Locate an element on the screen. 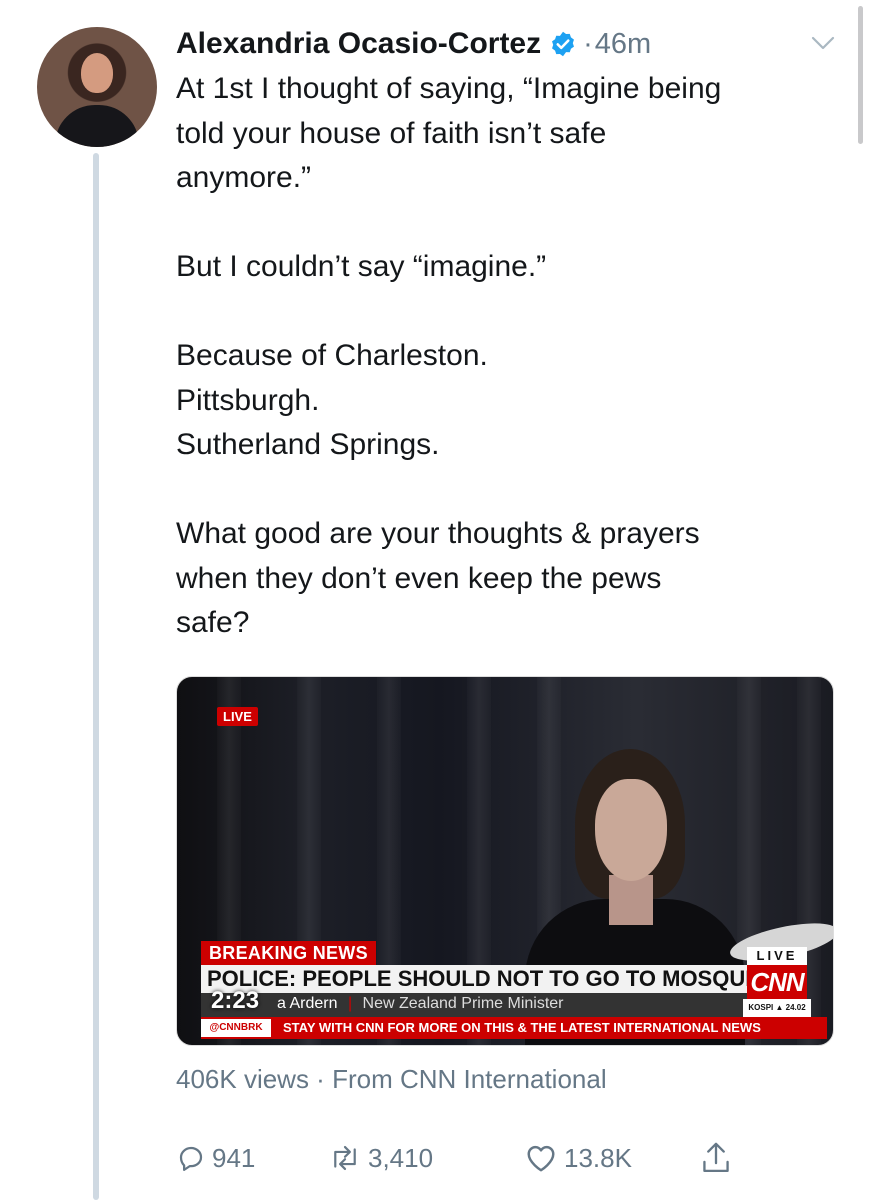 This screenshot has width=871, height=1200. reply-count: 941 is located at coordinates (234, 1157).